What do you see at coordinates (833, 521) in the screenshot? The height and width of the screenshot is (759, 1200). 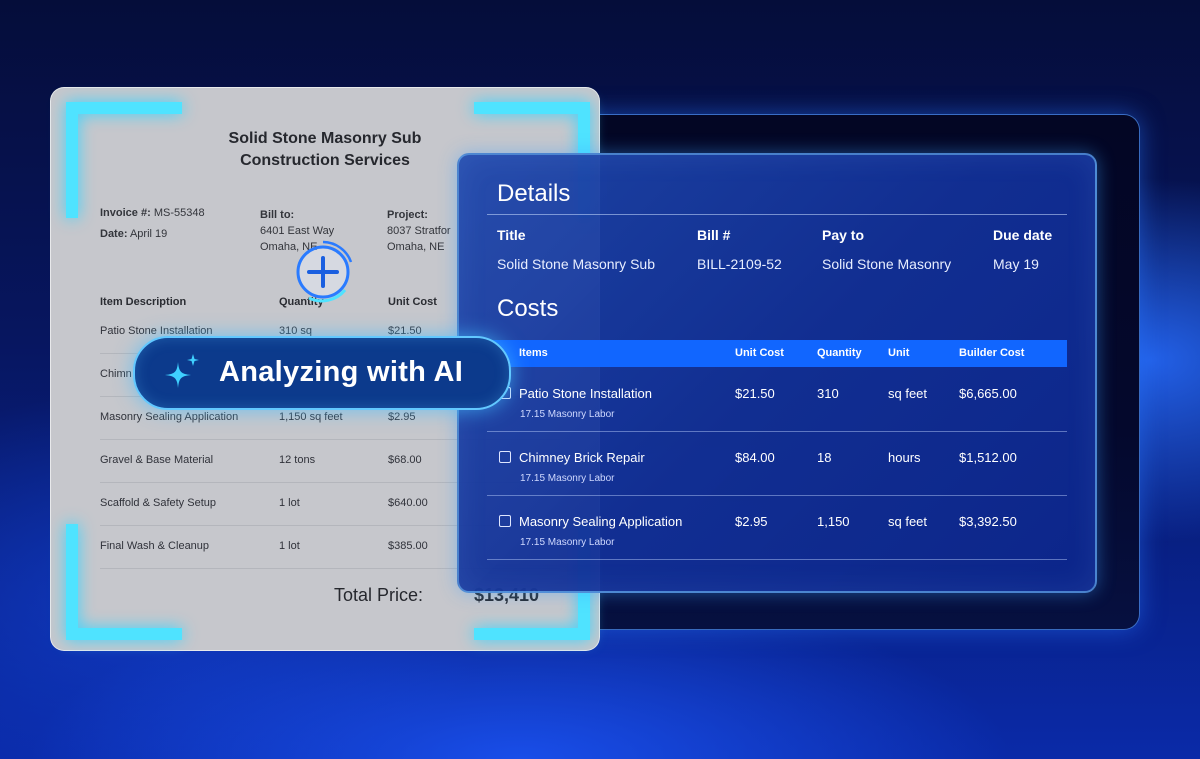 I see `item-quantity: 1,150` at bounding box center [833, 521].